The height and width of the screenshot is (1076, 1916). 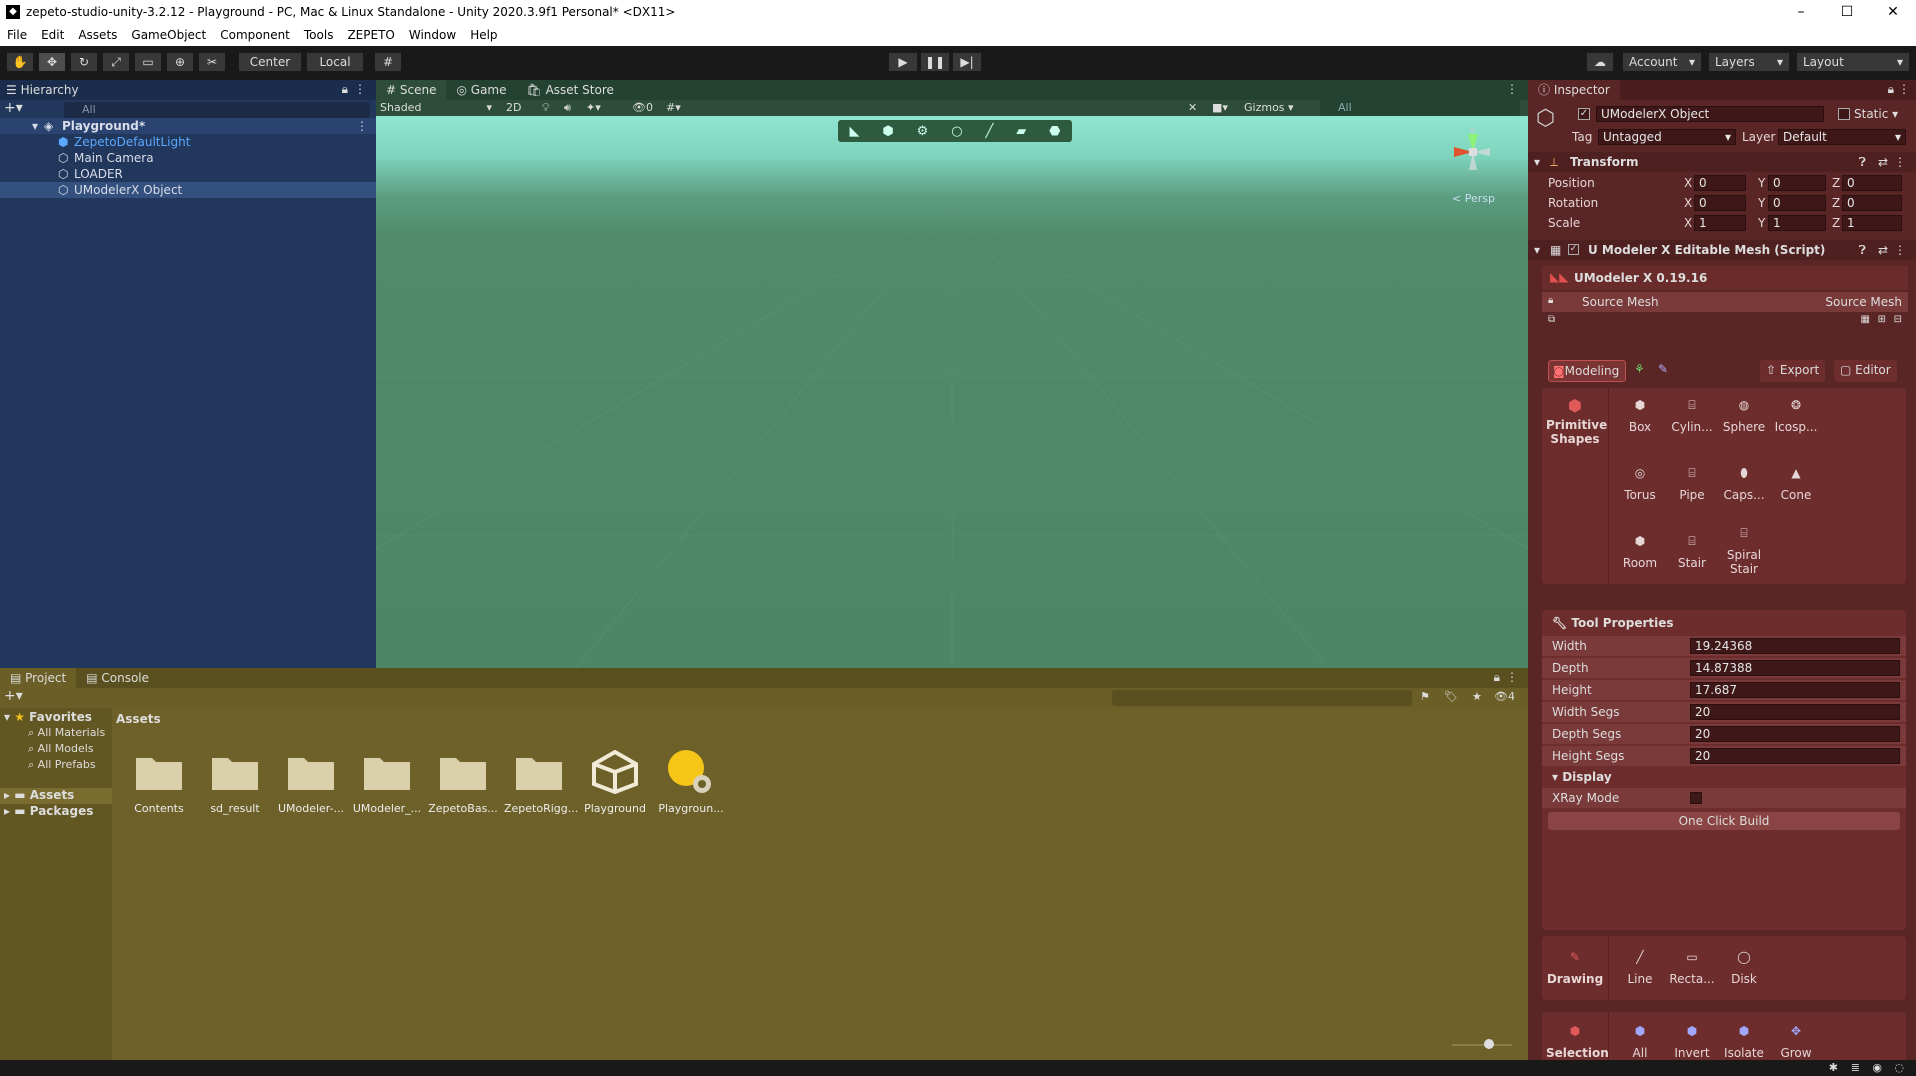 What do you see at coordinates (1692, 552) in the screenshot?
I see `tool-stair: ⌸ Stair` at bounding box center [1692, 552].